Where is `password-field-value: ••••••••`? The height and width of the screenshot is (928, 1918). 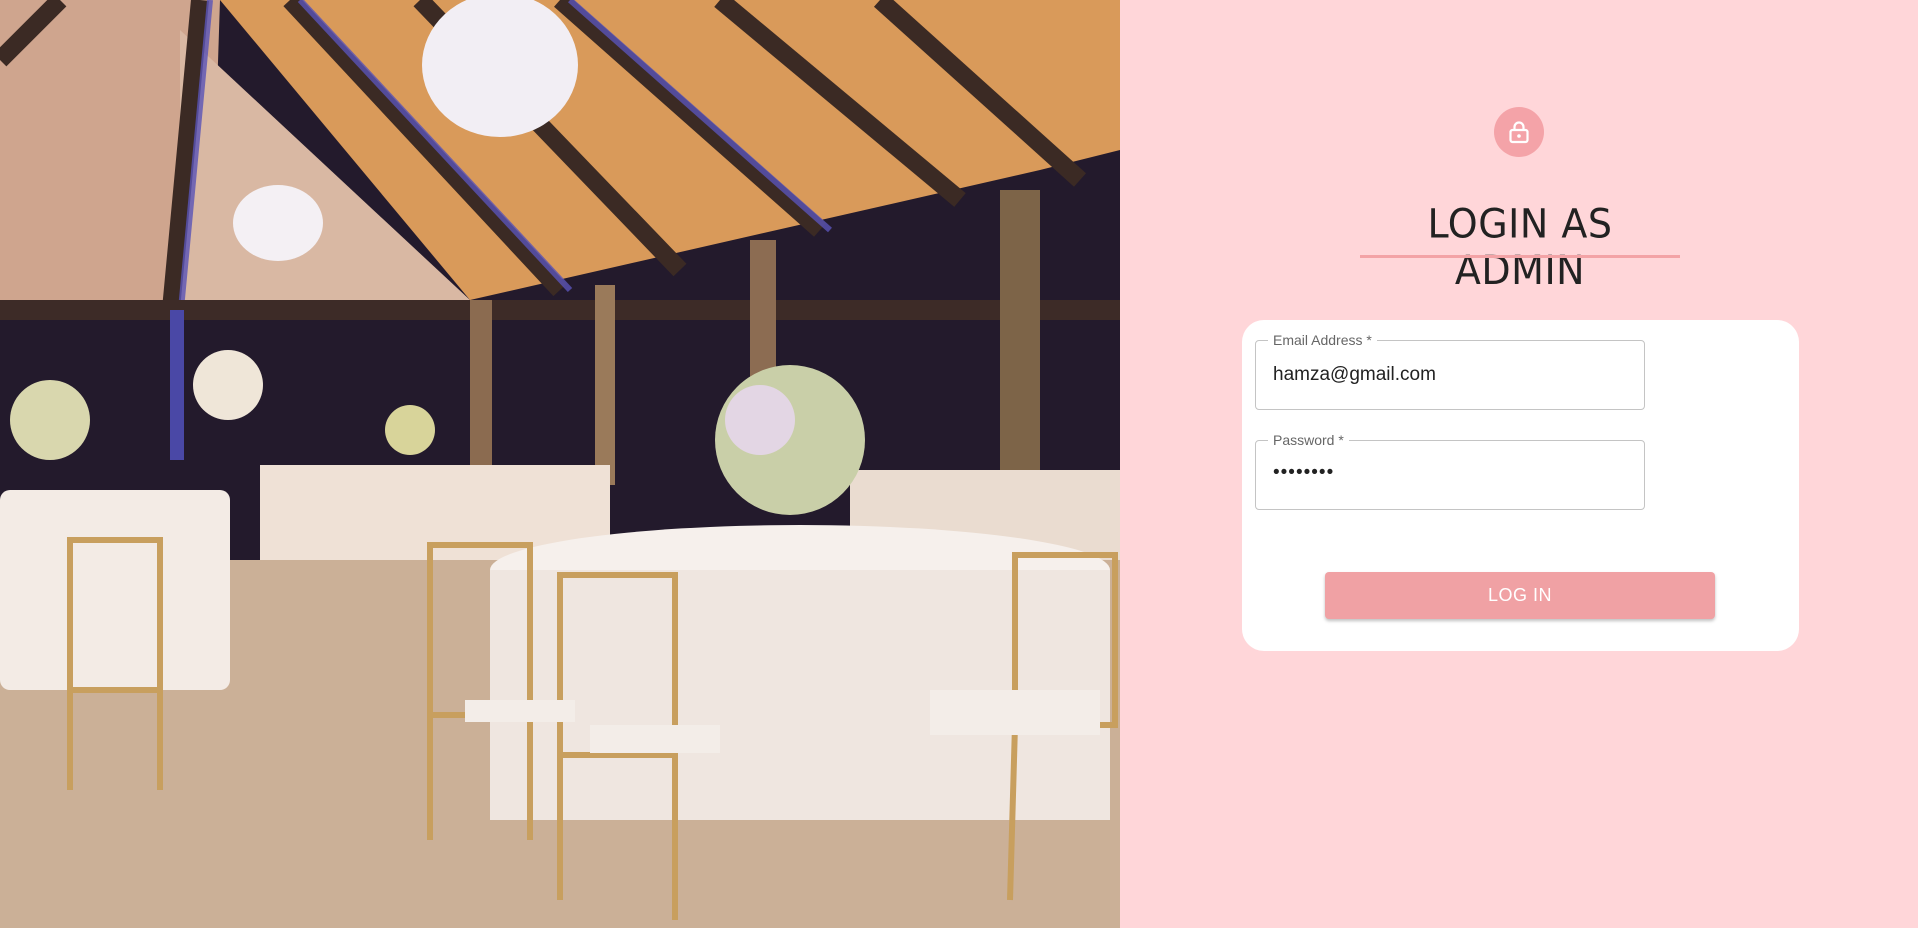 password-field-value: •••••••• is located at coordinates (1303, 473).